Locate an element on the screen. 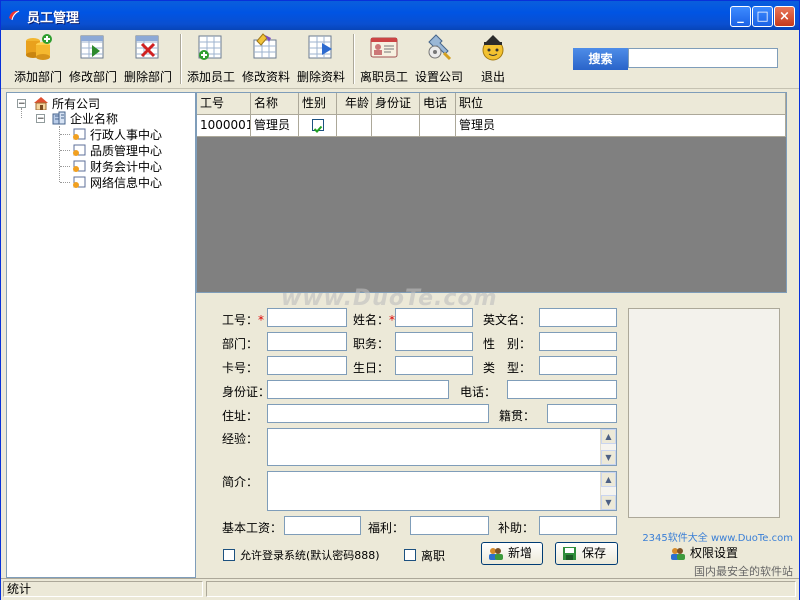 This screenshot has width=800, height=600. company-icon is located at coordinates (59, 118).